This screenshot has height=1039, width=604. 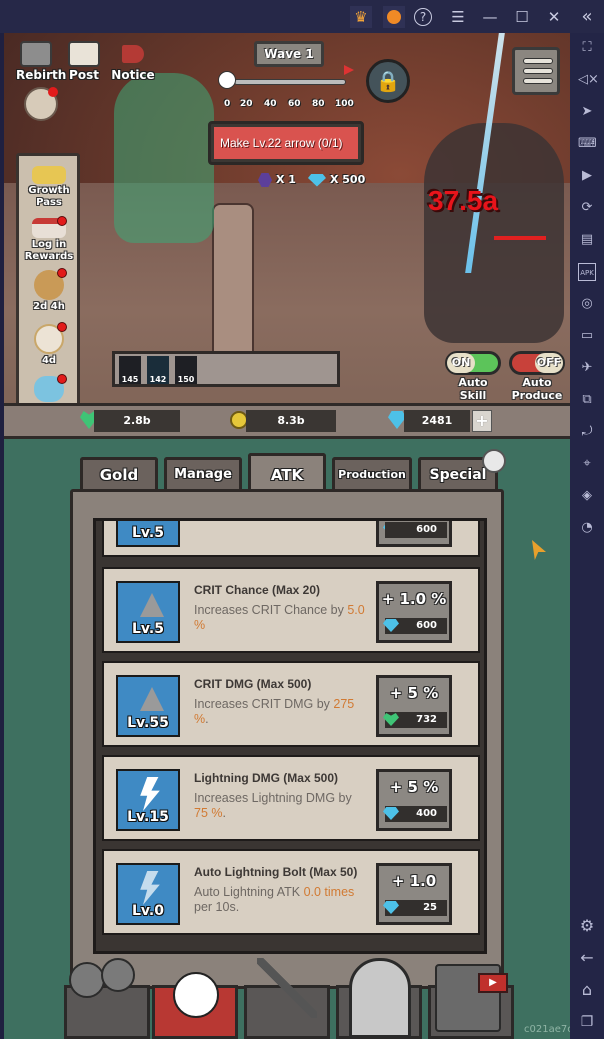 What do you see at coordinates (349, 70) in the screenshot?
I see `flag-icon` at bounding box center [349, 70].